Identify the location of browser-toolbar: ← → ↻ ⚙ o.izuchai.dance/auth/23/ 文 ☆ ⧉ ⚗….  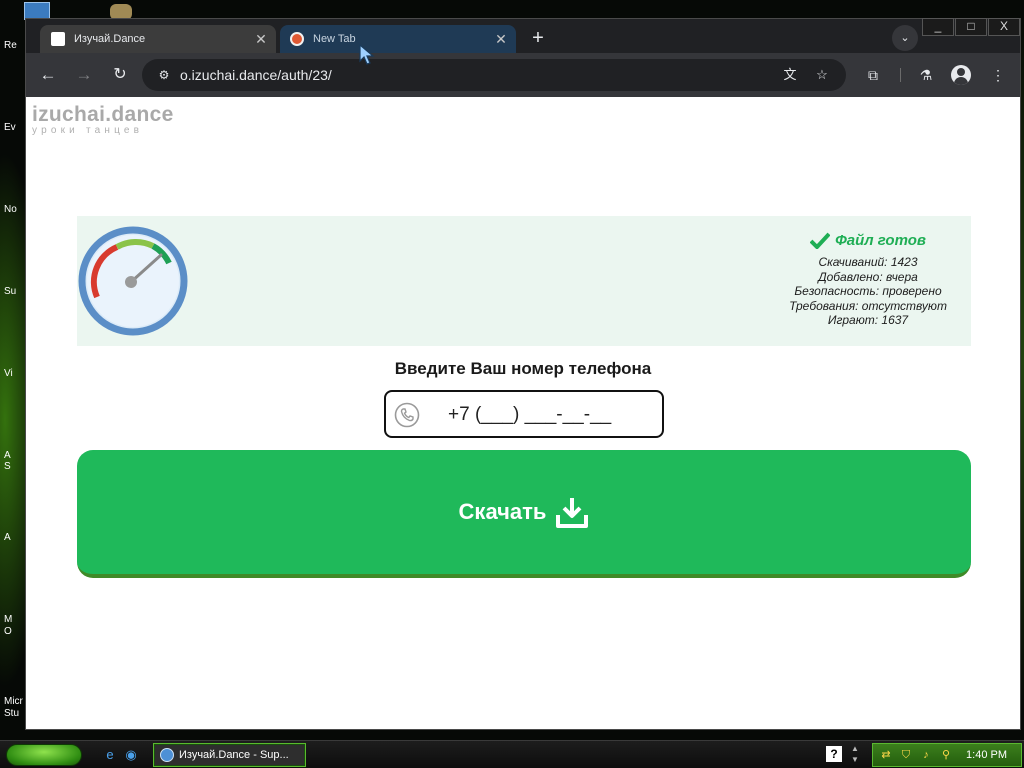
(523, 75).